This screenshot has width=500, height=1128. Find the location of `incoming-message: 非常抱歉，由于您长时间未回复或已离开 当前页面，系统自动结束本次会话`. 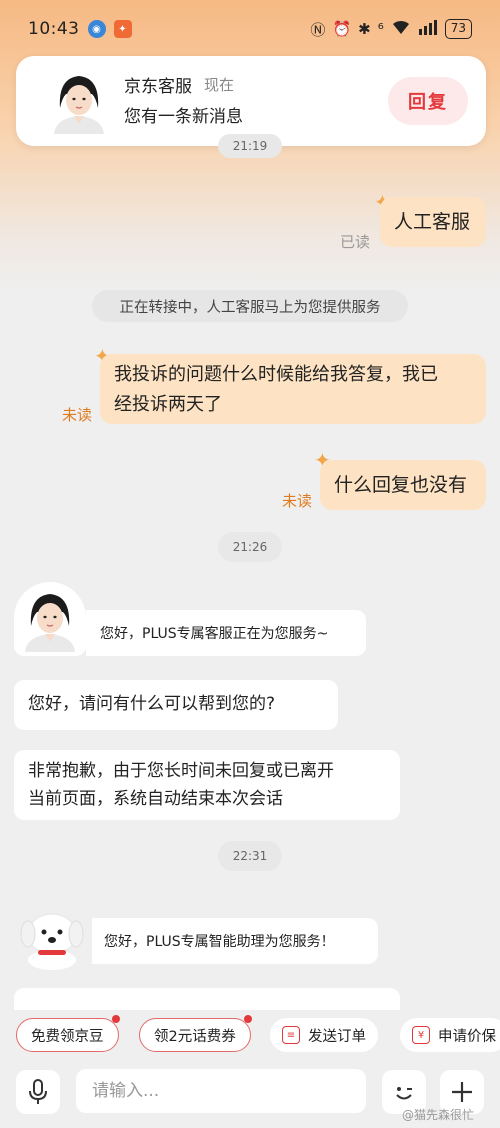

incoming-message: 非常抱歉，由于您长时间未回复或已离开 当前页面，系统自动结束本次会话 is located at coordinates (207, 785).